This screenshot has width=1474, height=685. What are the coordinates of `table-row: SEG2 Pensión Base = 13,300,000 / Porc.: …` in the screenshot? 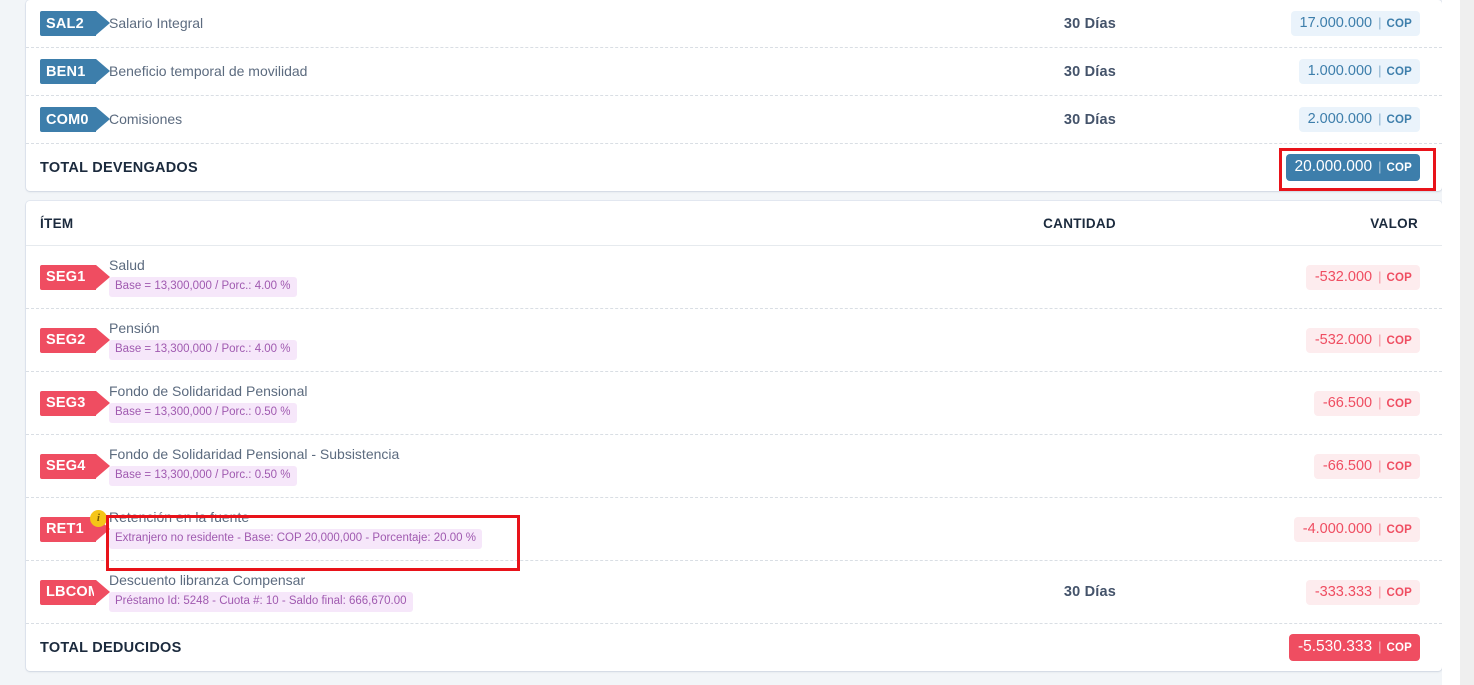 It's located at (734, 340).